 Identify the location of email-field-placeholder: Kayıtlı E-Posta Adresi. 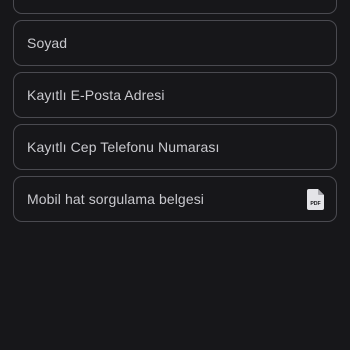
(96, 95).